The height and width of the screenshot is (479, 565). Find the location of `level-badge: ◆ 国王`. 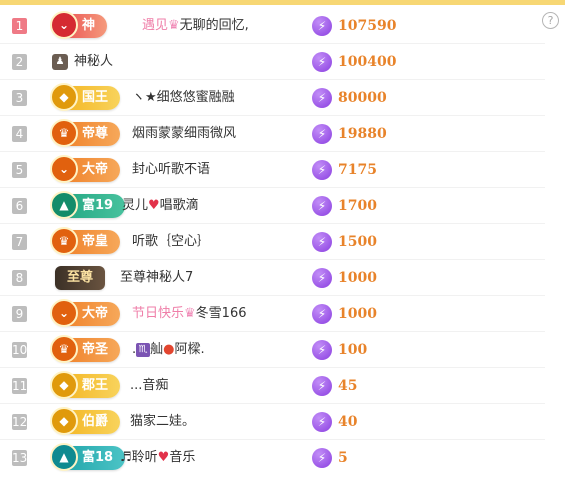

level-badge: ◆ 国王 is located at coordinates (85, 97).